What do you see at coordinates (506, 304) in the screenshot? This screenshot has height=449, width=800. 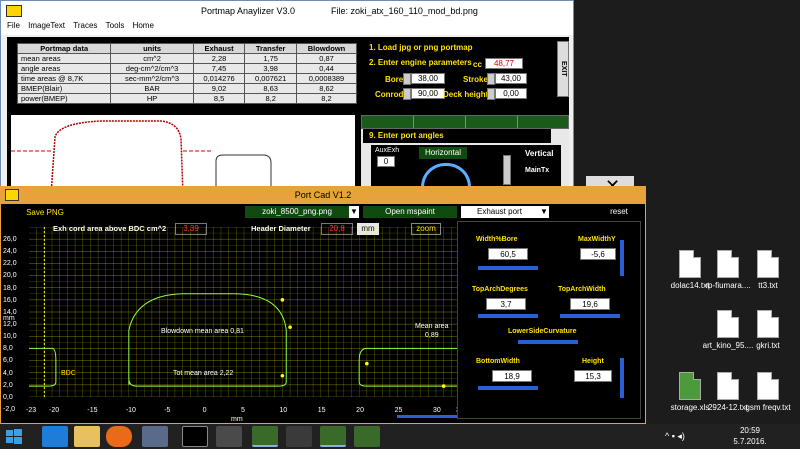 I see `top-arch-degrees-field: 3,7` at bounding box center [506, 304].